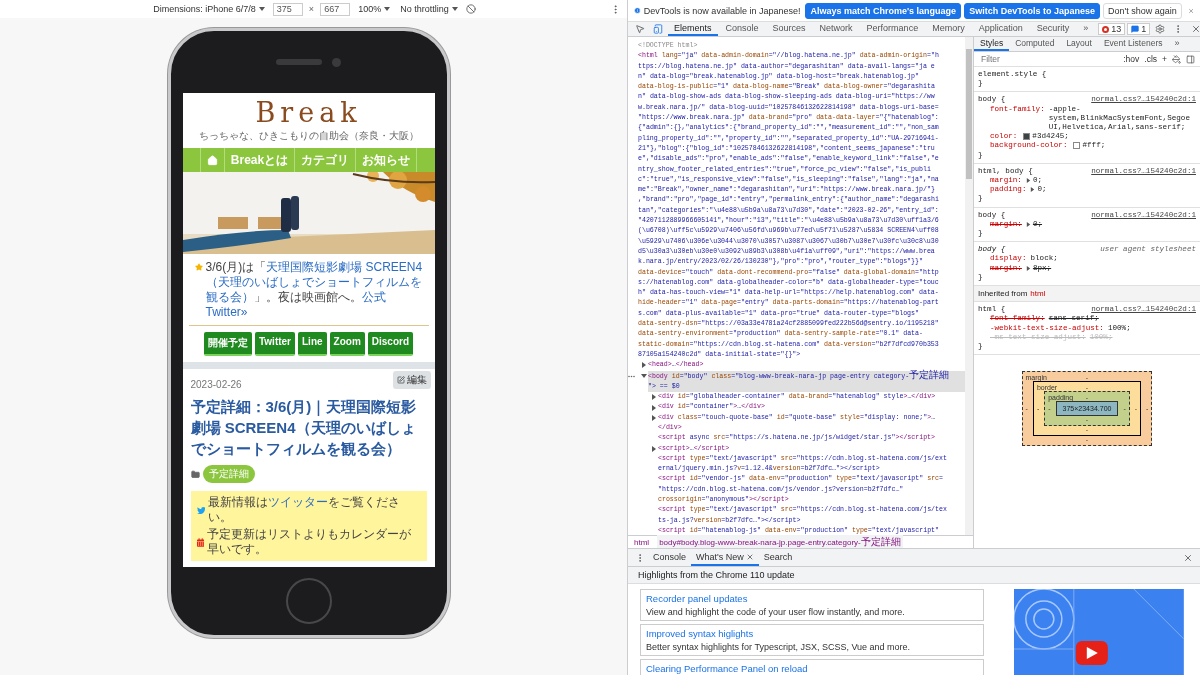  Describe the element at coordinates (335, 9) in the screenshot. I see `height-field: 667` at that location.